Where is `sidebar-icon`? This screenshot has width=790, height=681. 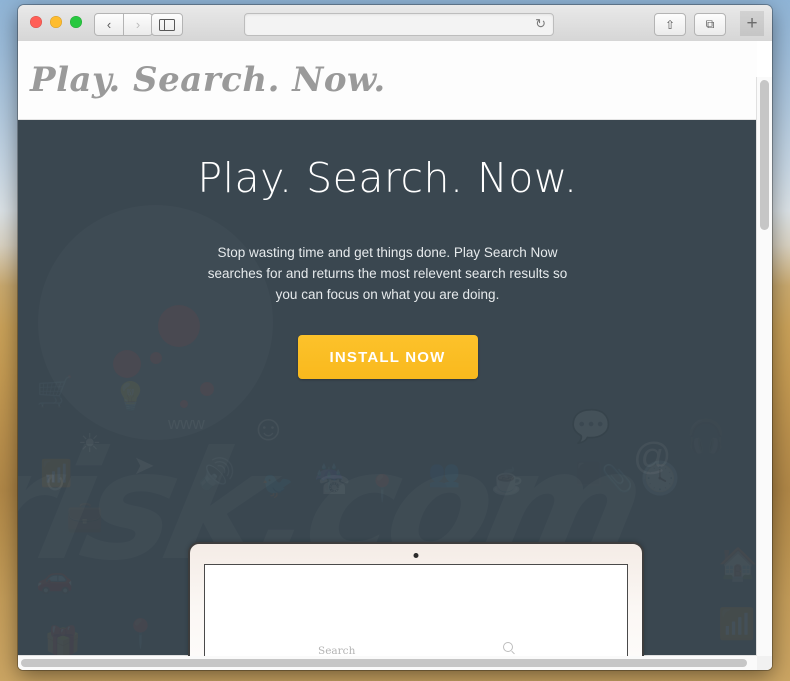 sidebar-icon is located at coordinates (167, 24).